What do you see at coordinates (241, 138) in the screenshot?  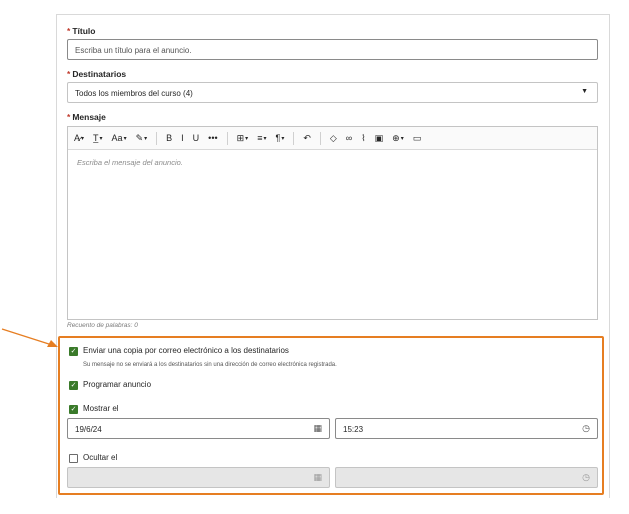 I see `table-icon: ⊞` at bounding box center [241, 138].